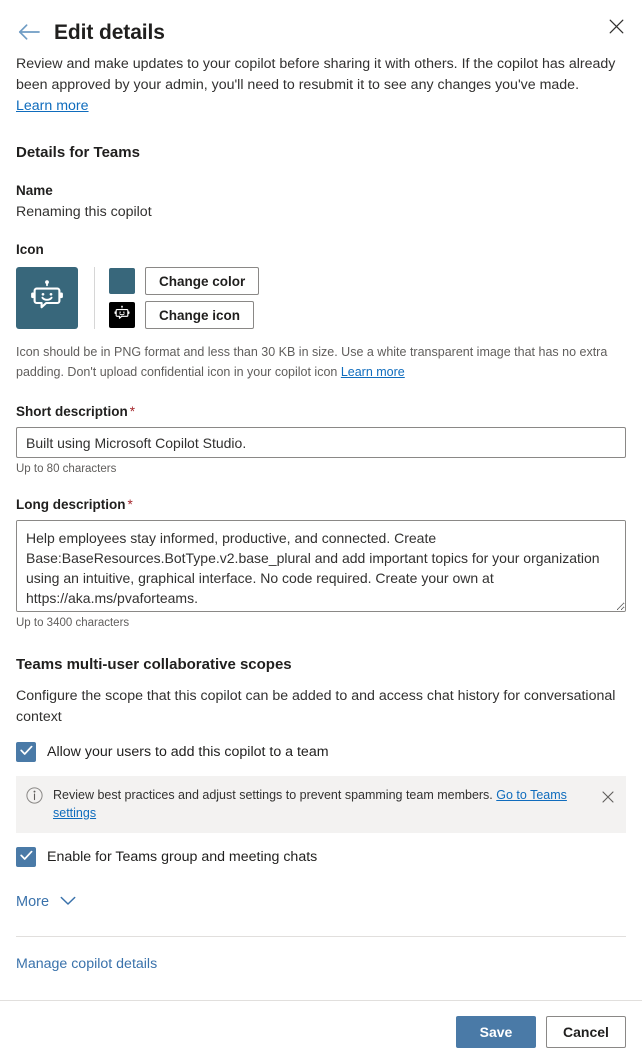 This screenshot has height=1063, width=642. What do you see at coordinates (202, 281) in the screenshot?
I see `change-color-button: Change color` at bounding box center [202, 281].